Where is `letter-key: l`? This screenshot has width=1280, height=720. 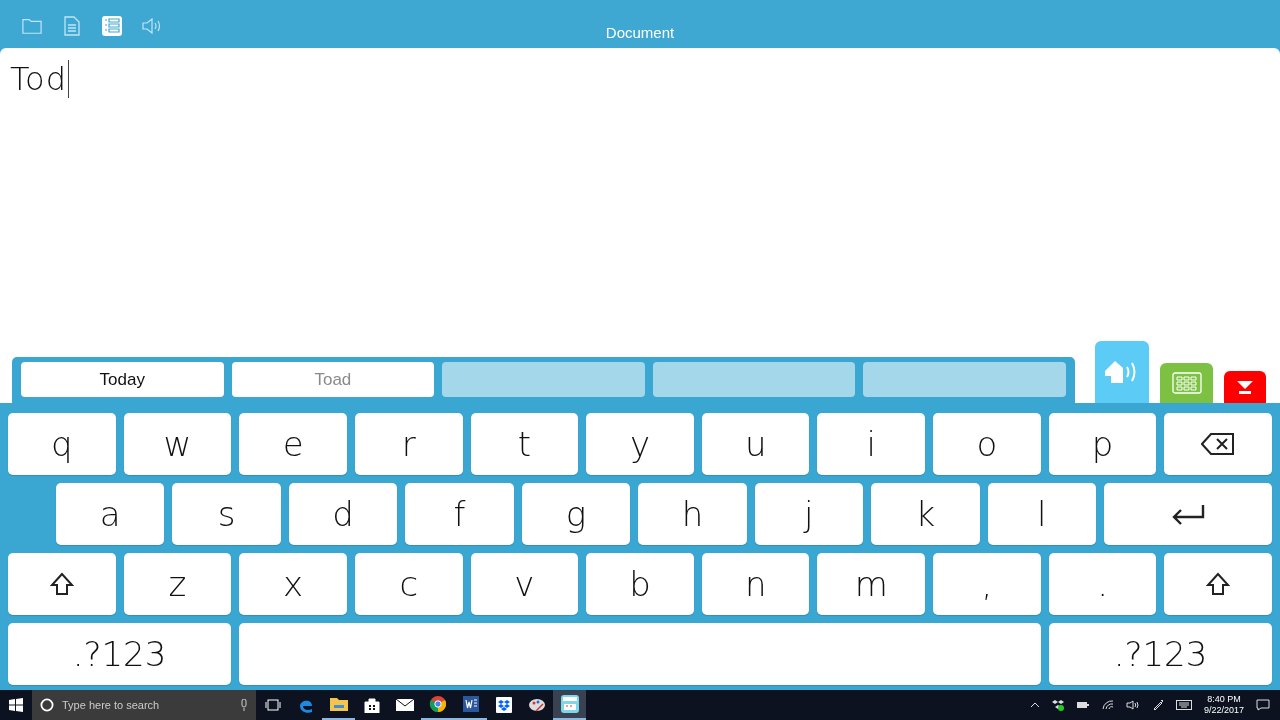
letter-key: l is located at coordinates (1041, 514).